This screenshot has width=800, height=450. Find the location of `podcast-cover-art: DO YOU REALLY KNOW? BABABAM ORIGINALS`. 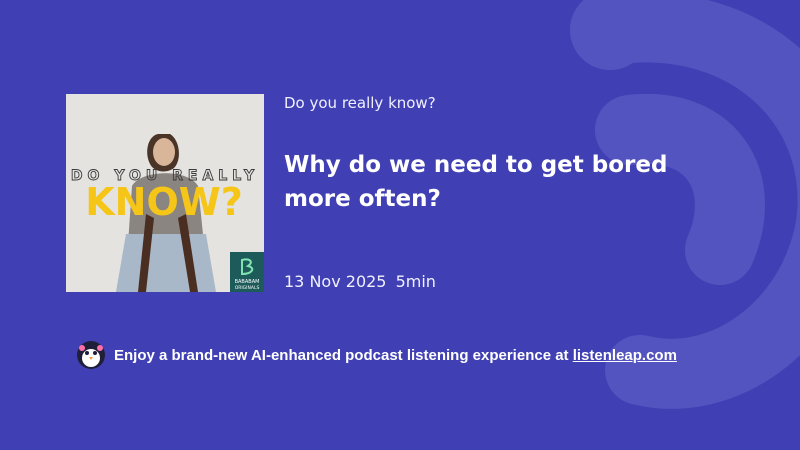

podcast-cover-art: DO YOU REALLY KNOW? BABABAM ORIGINALS is located at coordinates (165, 193).